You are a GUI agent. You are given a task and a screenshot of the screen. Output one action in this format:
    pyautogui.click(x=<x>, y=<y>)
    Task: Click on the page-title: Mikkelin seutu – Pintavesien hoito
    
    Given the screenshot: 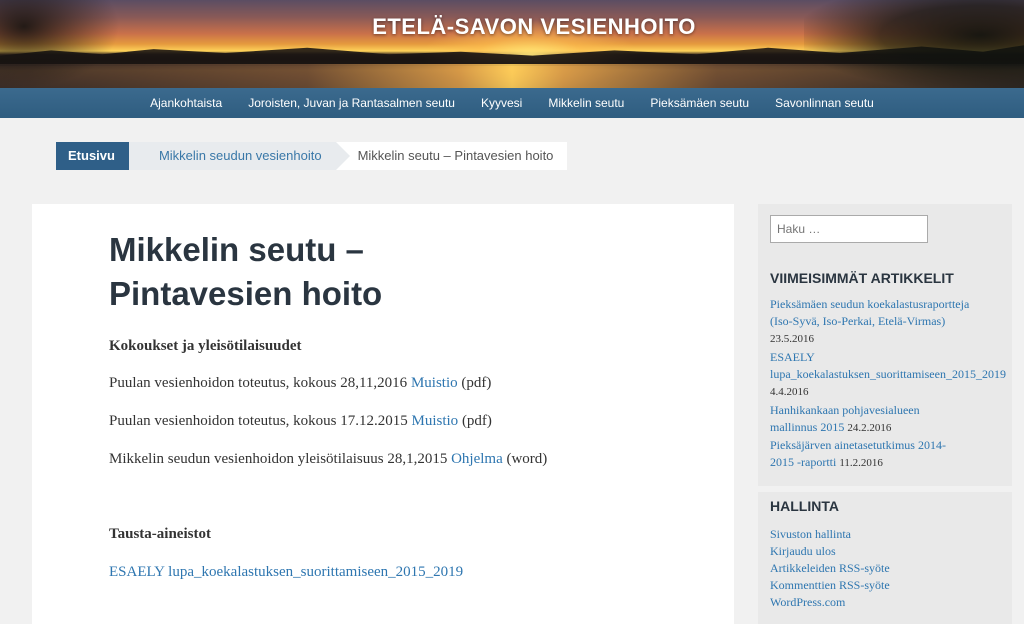 What is the action you would take?
    pyautogui.click(x=289, y=272)
    